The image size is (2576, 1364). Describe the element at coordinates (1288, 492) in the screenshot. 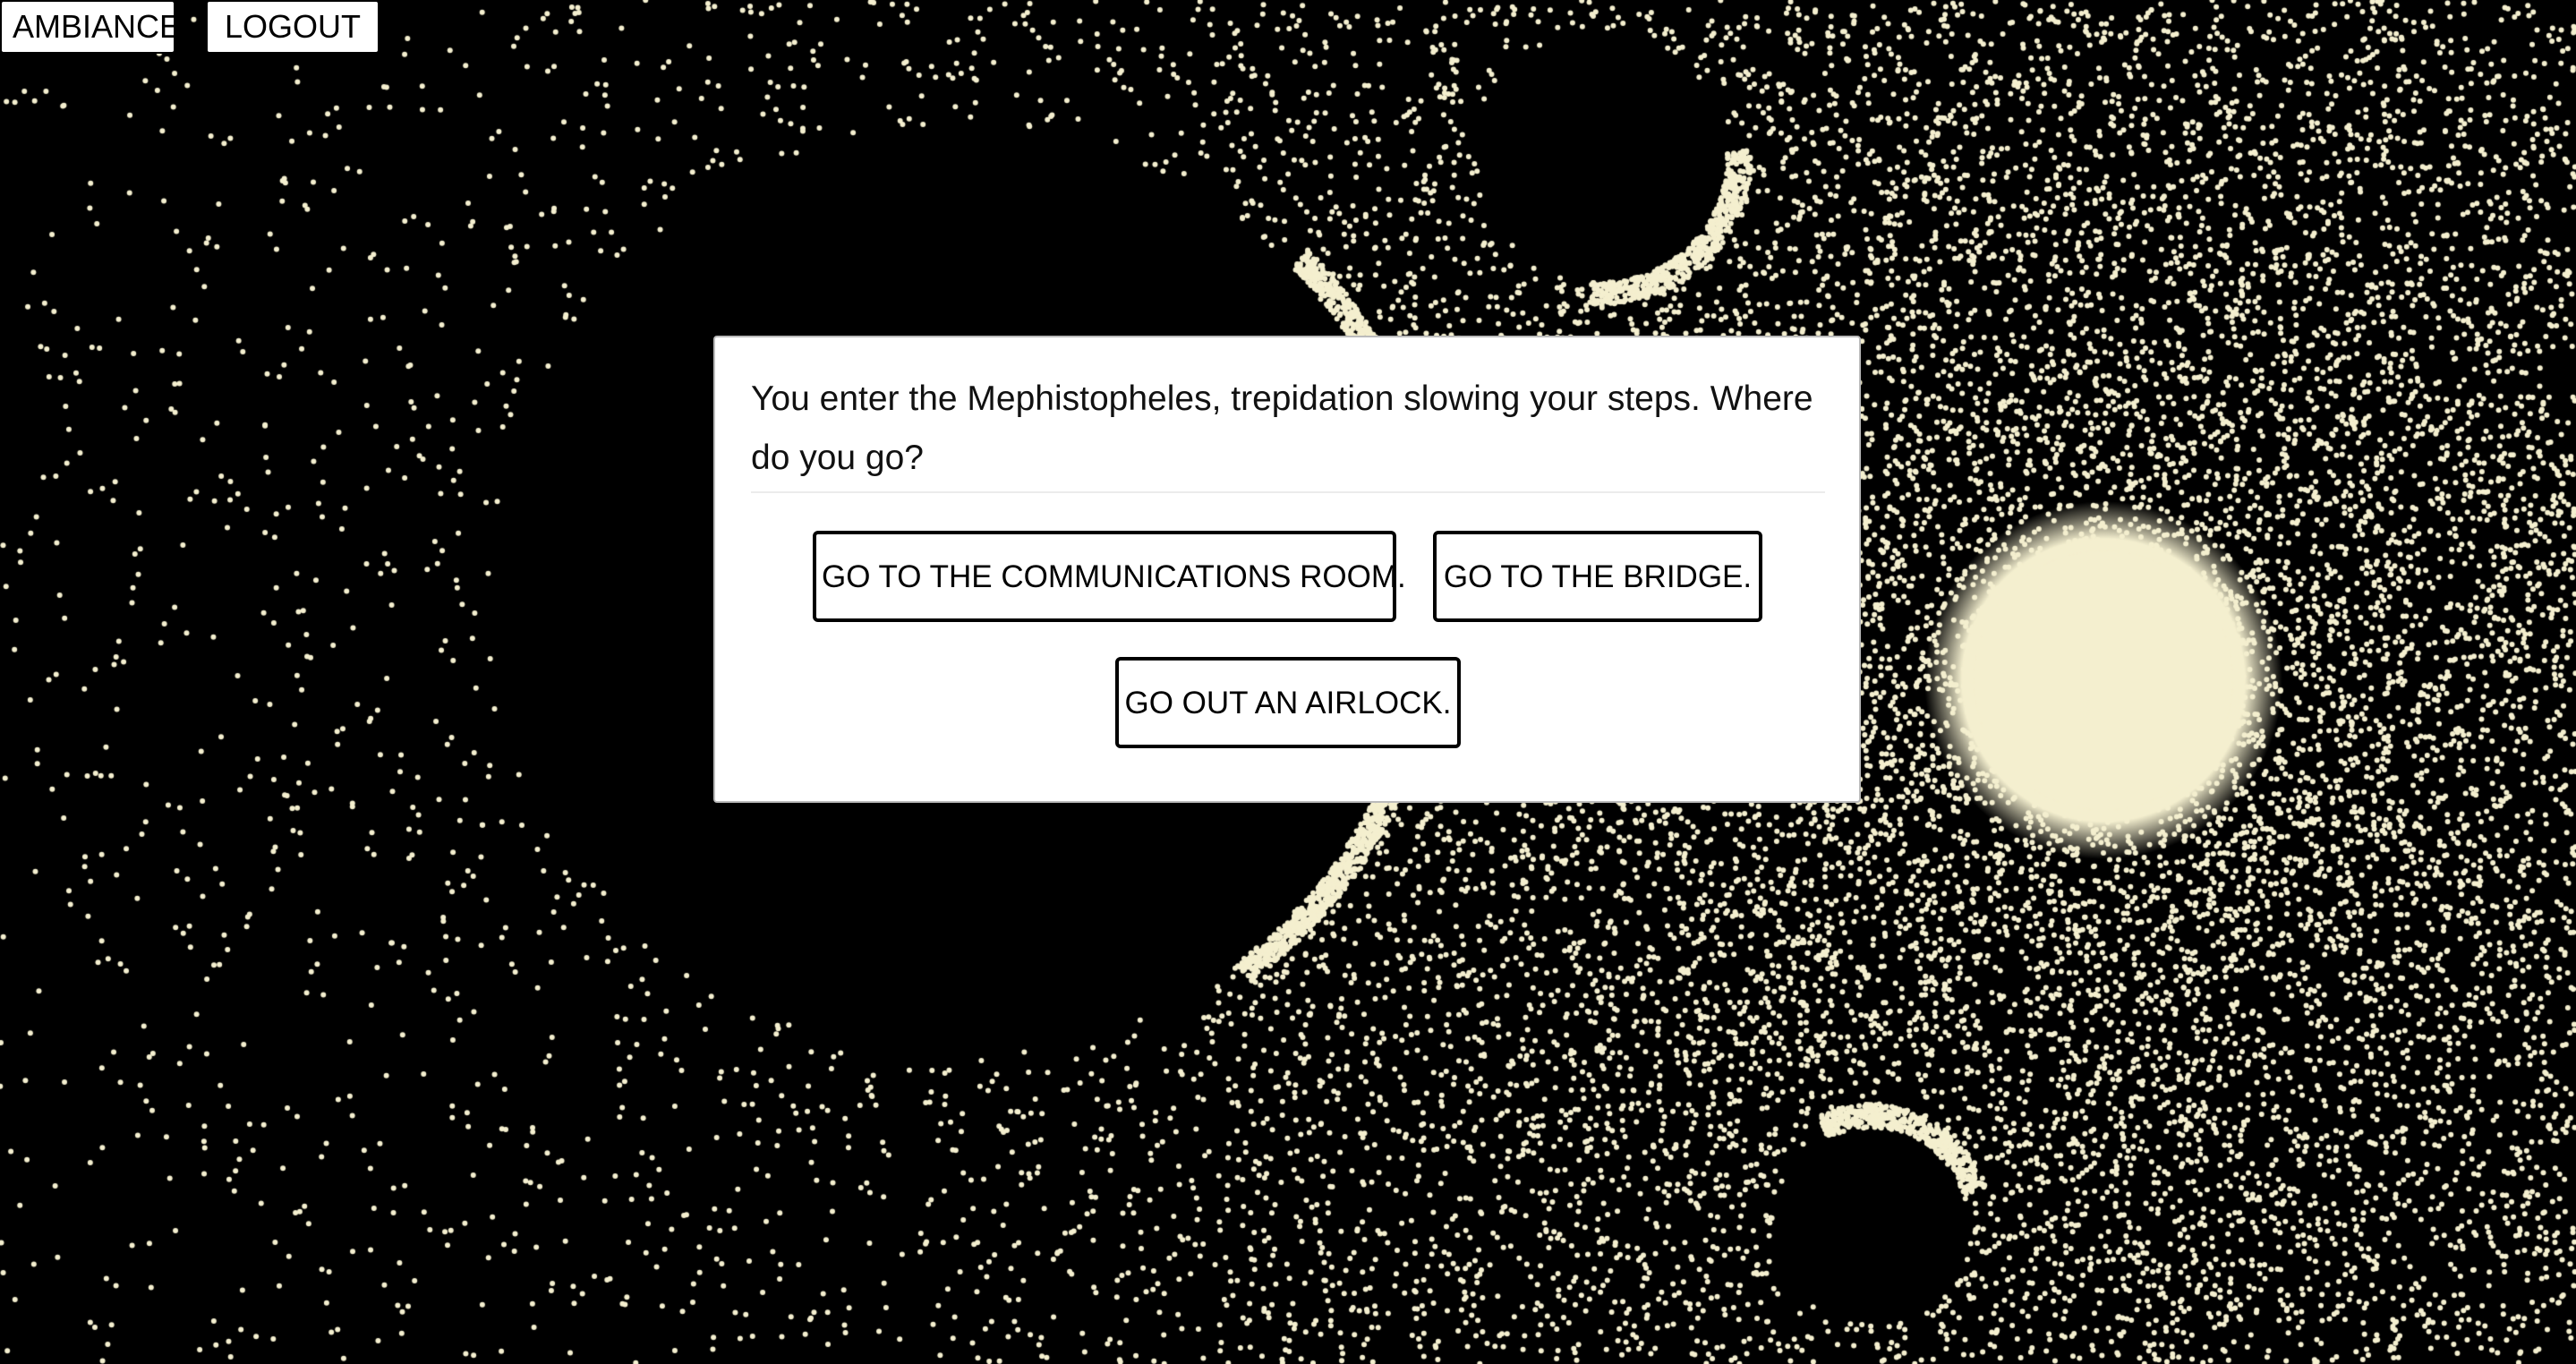

I see `divider` at that location.